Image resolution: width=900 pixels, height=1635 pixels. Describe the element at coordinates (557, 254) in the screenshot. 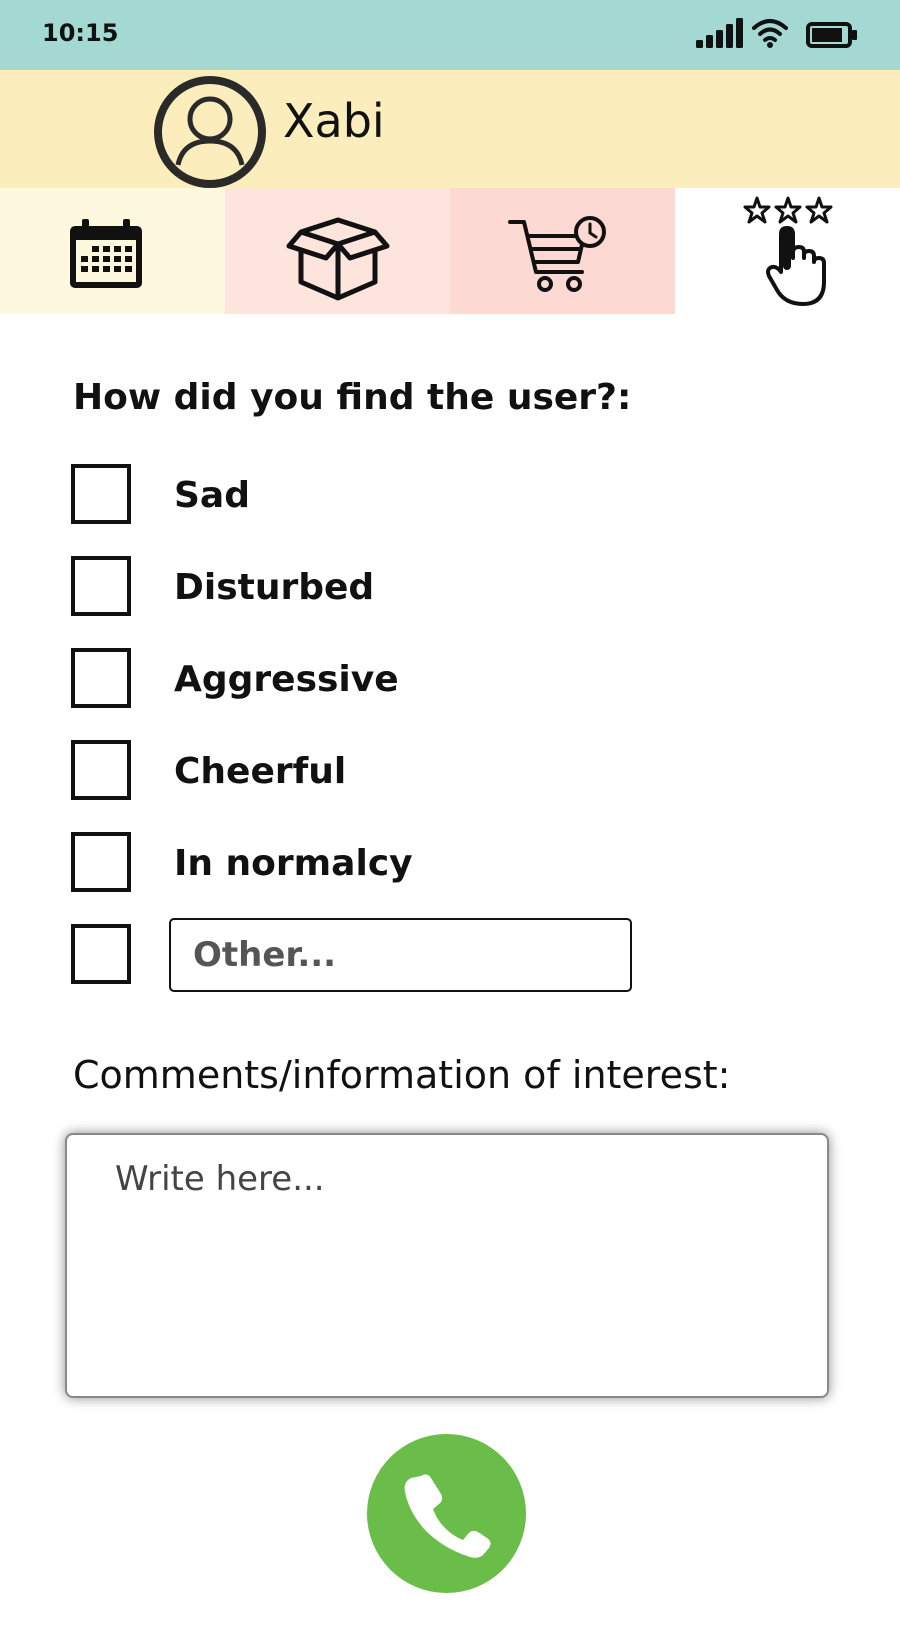

I see `cart-clock-icon` at that location.